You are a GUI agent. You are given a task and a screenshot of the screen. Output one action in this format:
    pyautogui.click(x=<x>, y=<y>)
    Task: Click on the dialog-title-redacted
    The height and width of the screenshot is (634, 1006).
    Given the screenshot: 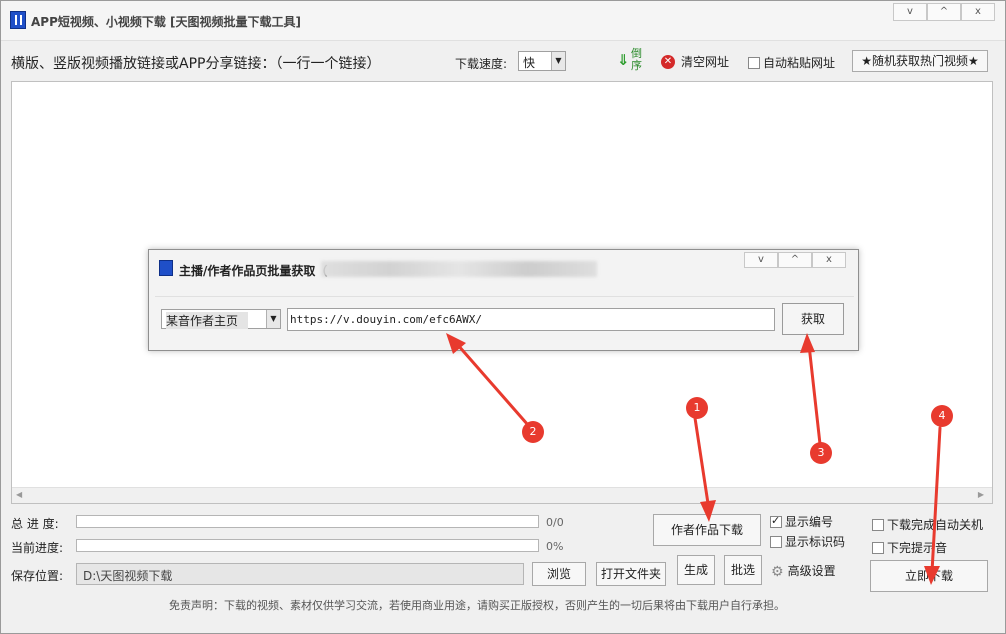 What is the action you would take?
    pyautogui.click(x=459, y=269)
    